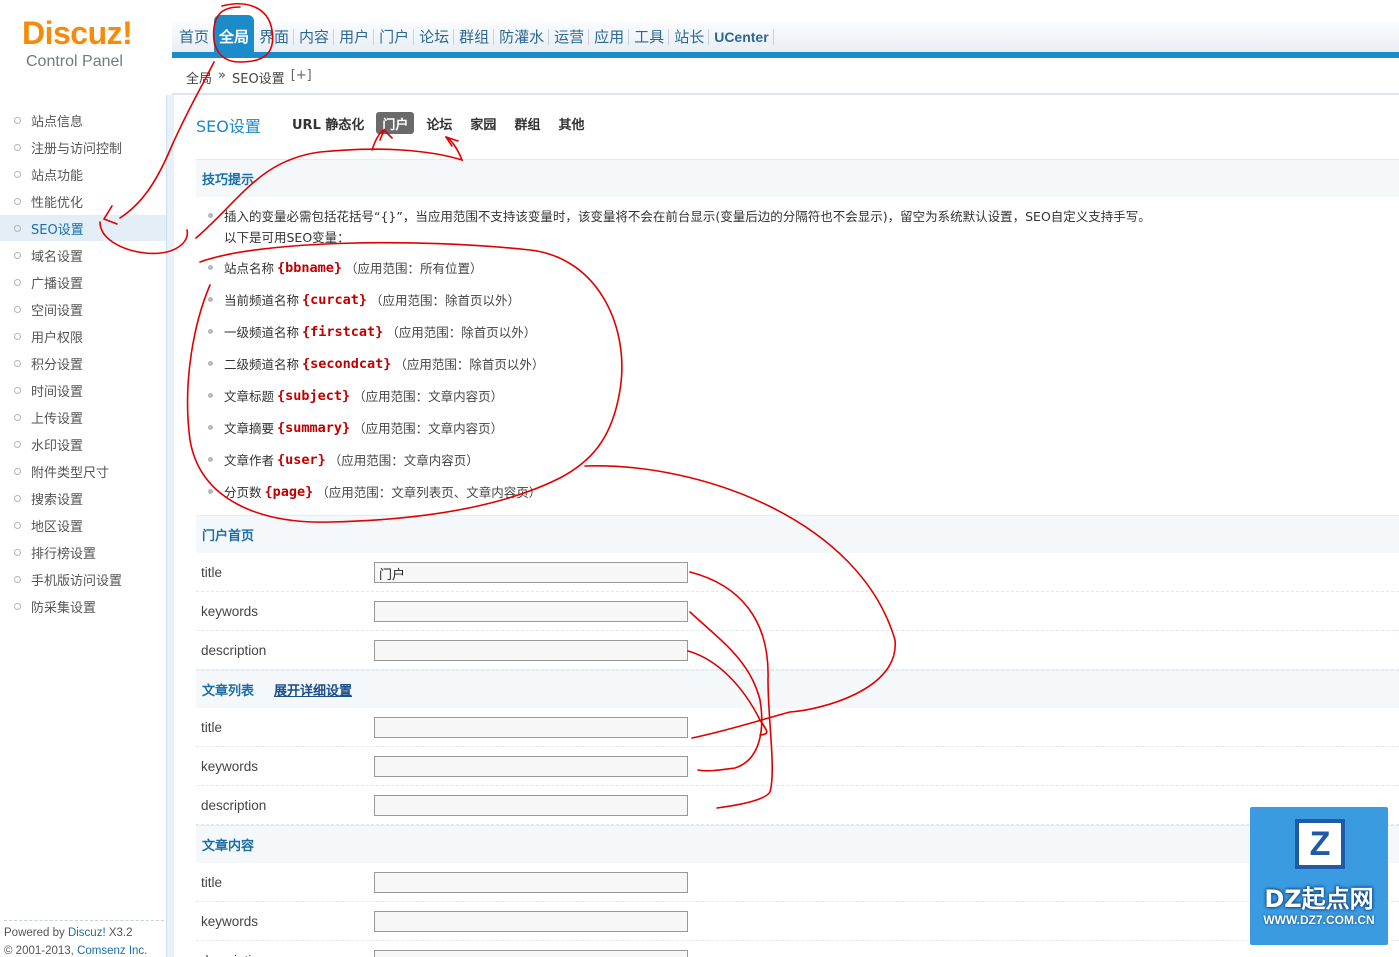 This screenshot has width=1399, height=957. I want to click on sidebar-item: 广播设置, so click(83, 282).